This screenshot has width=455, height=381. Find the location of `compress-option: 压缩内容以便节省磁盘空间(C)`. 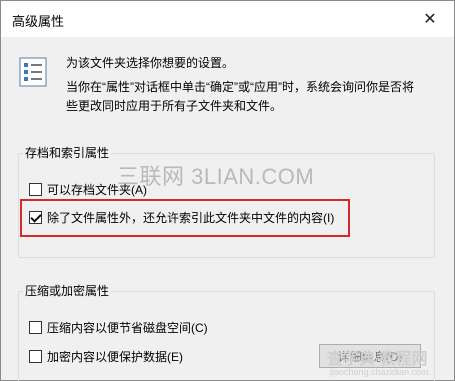

compress-option: 压缩内容以便节省磁盘空间(C) is located at coordinates (118, 327).